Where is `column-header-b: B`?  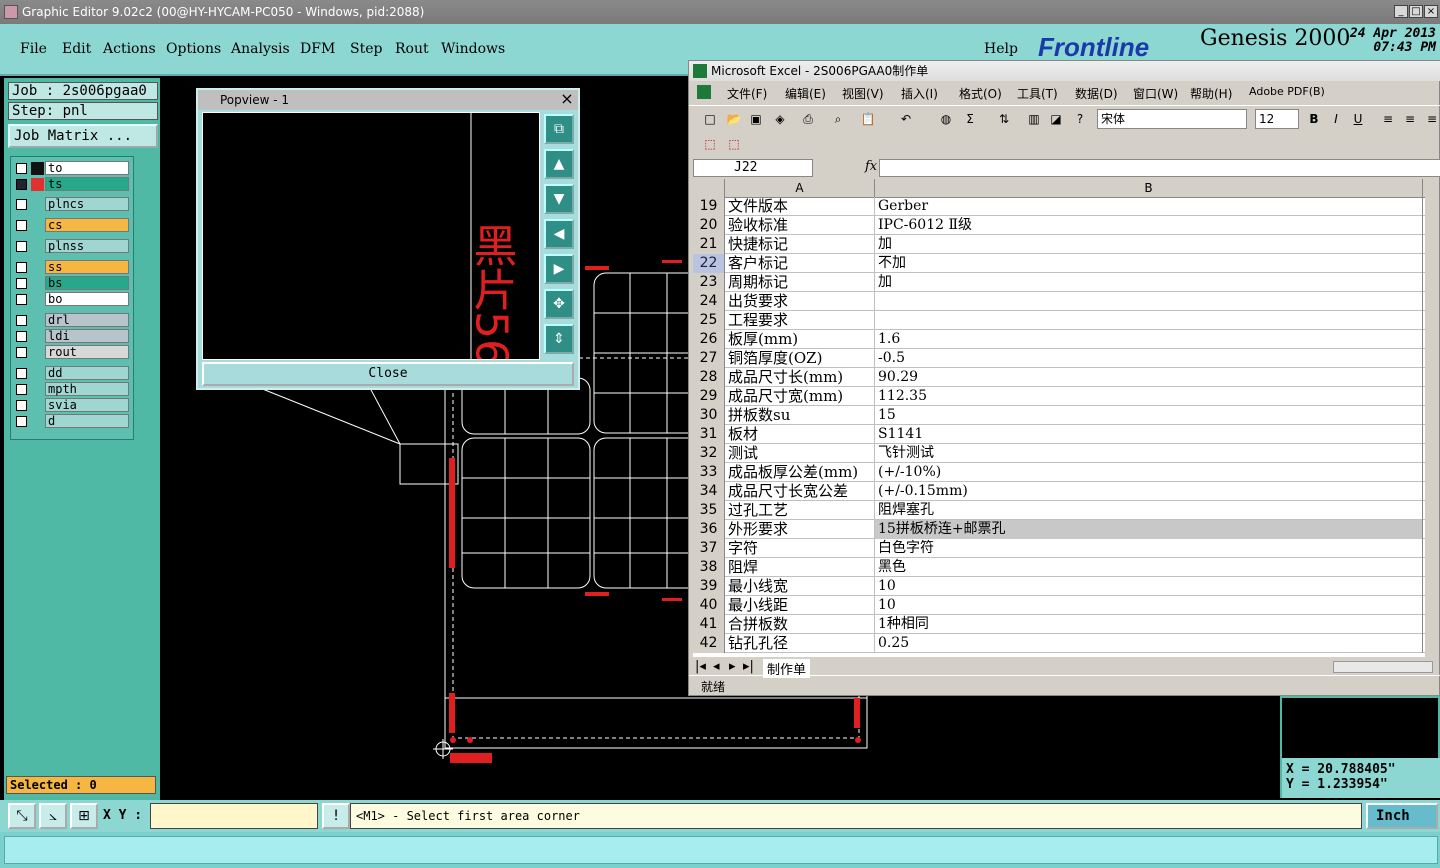
column-header-b: B is located at coordinates (1149, 188).